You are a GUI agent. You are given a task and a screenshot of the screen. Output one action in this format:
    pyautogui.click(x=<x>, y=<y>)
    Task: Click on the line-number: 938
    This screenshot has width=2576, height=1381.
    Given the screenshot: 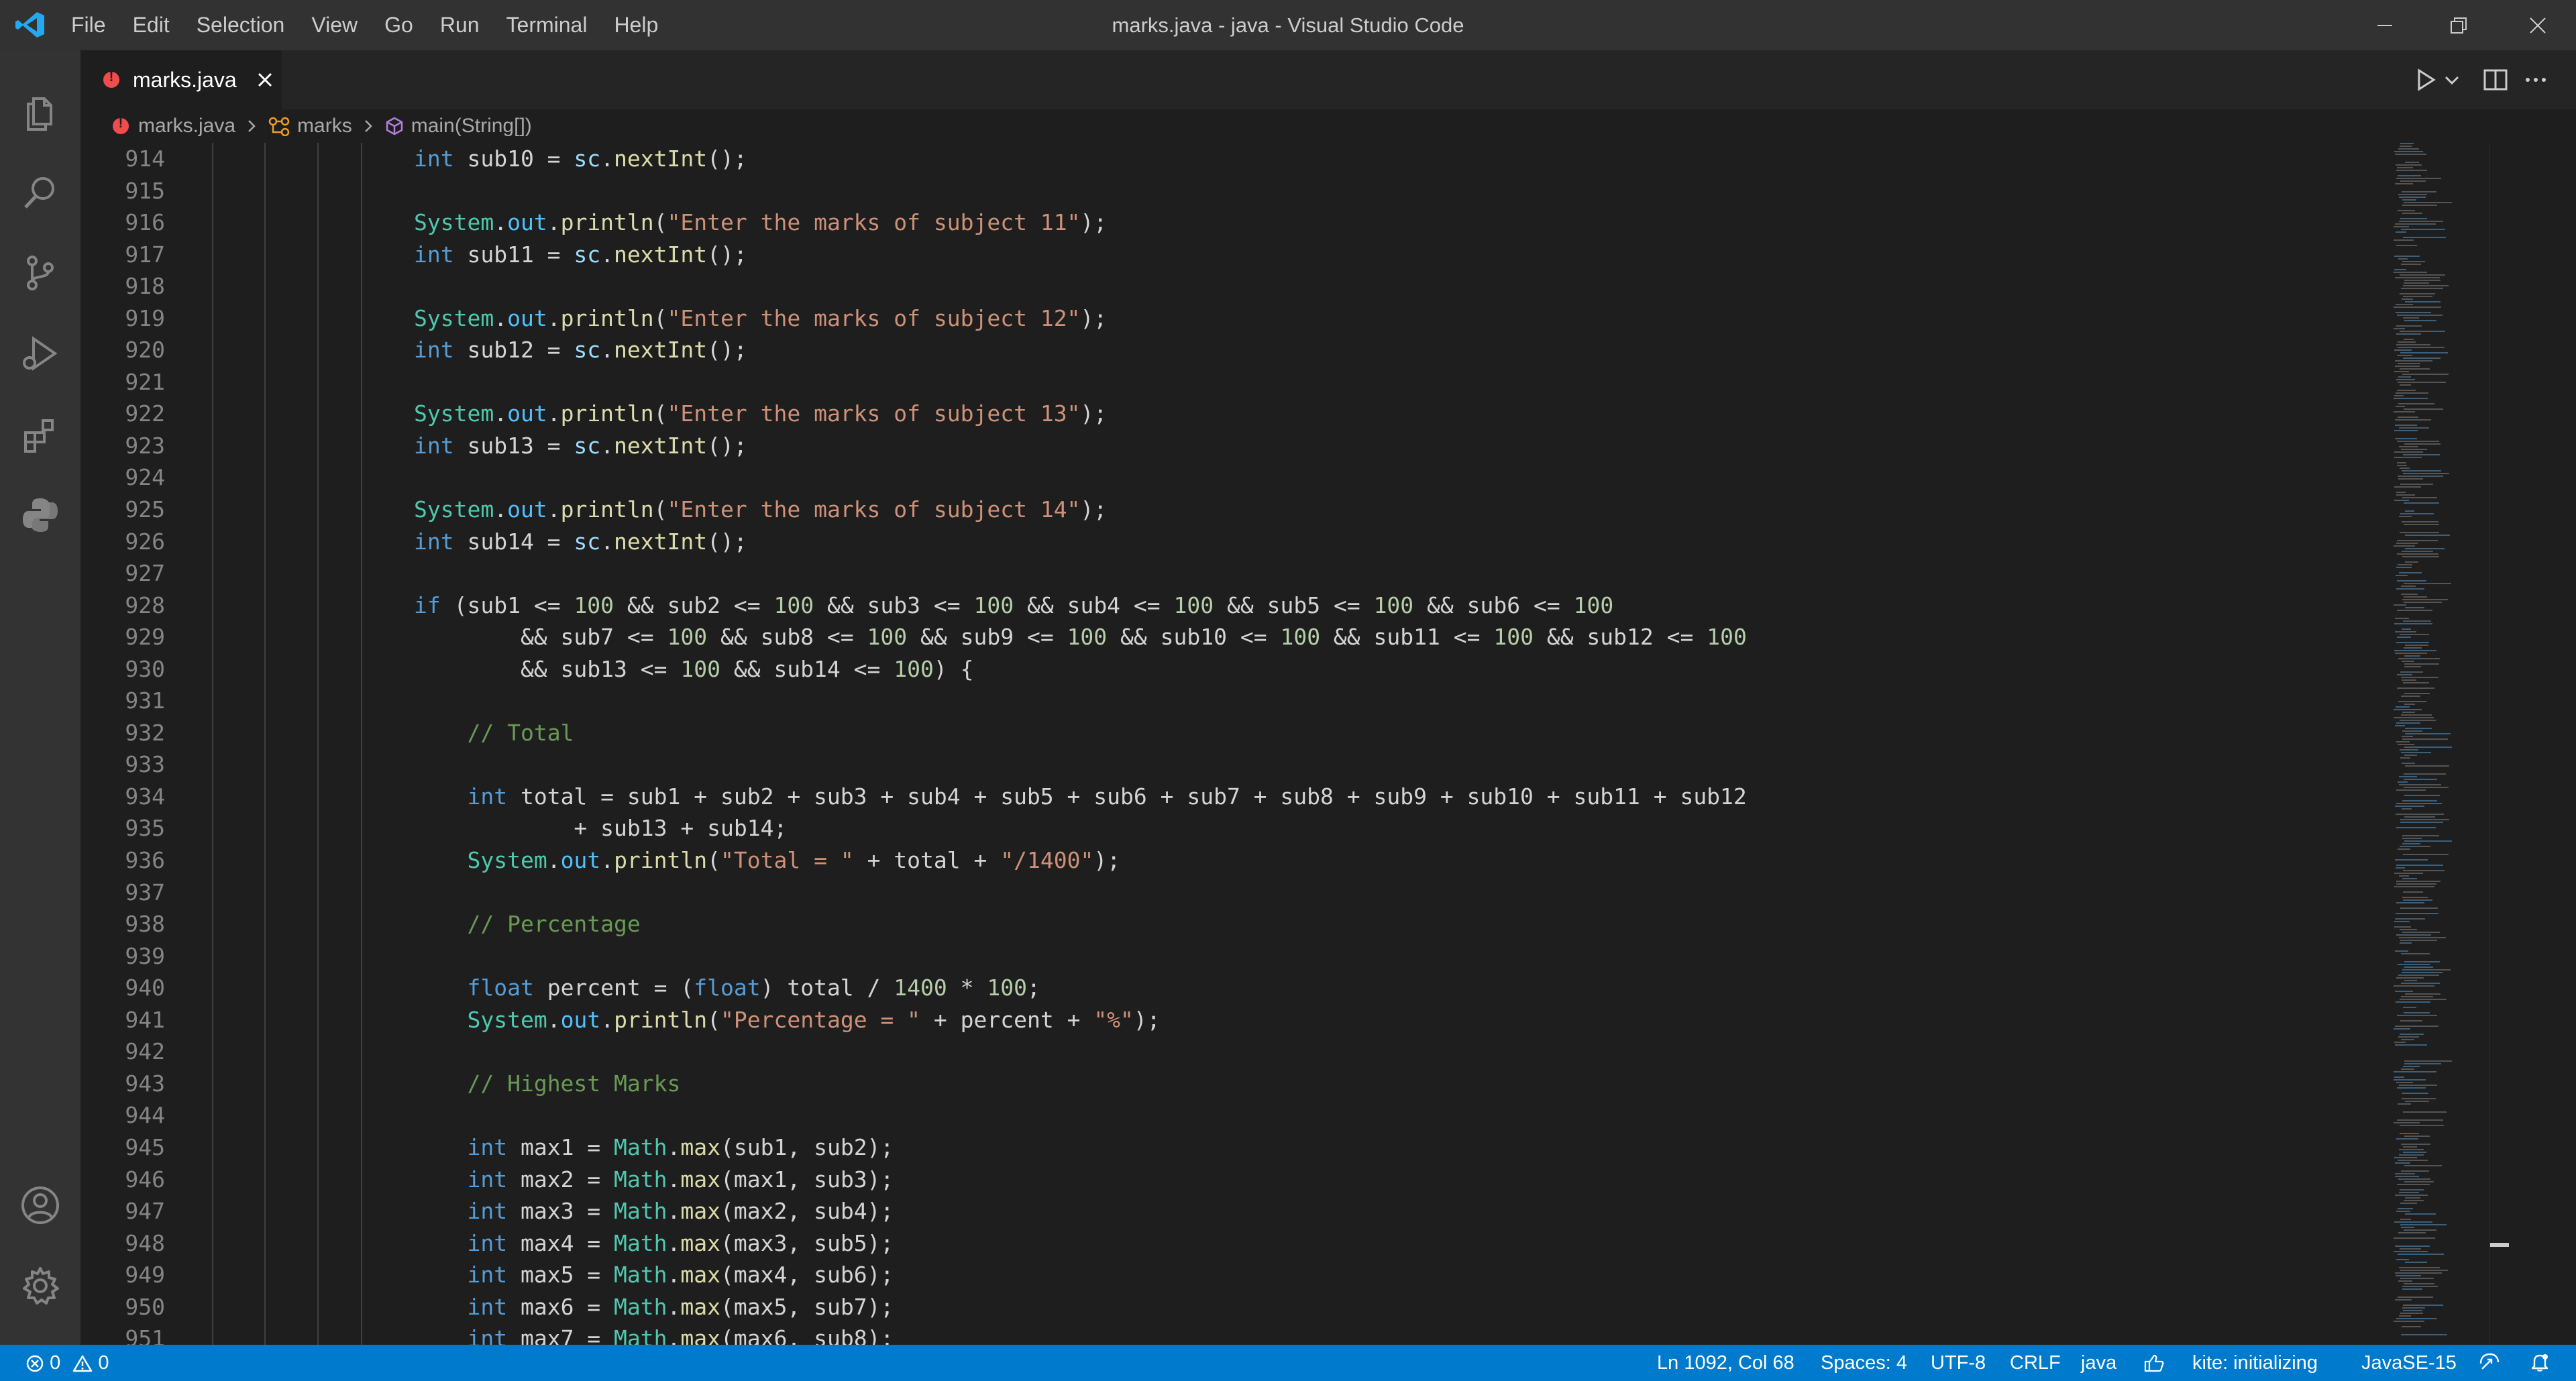 What is the action you would take?
    pyautogui.click(x=122, y=924)
    